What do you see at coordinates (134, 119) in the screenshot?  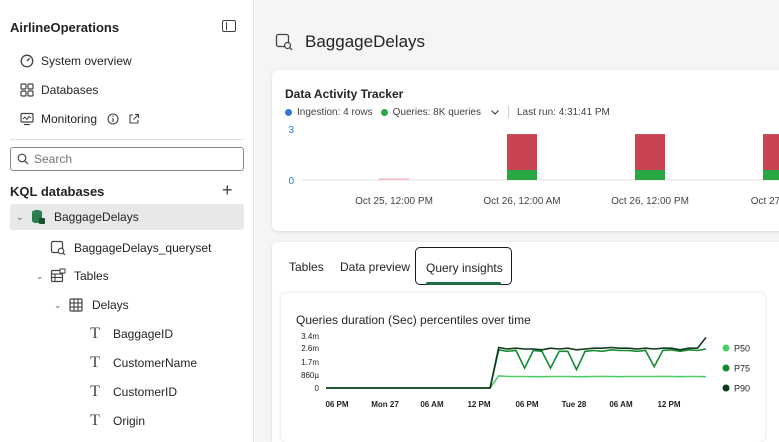 I see `open-external-icon` at bounding box center [134, 119].